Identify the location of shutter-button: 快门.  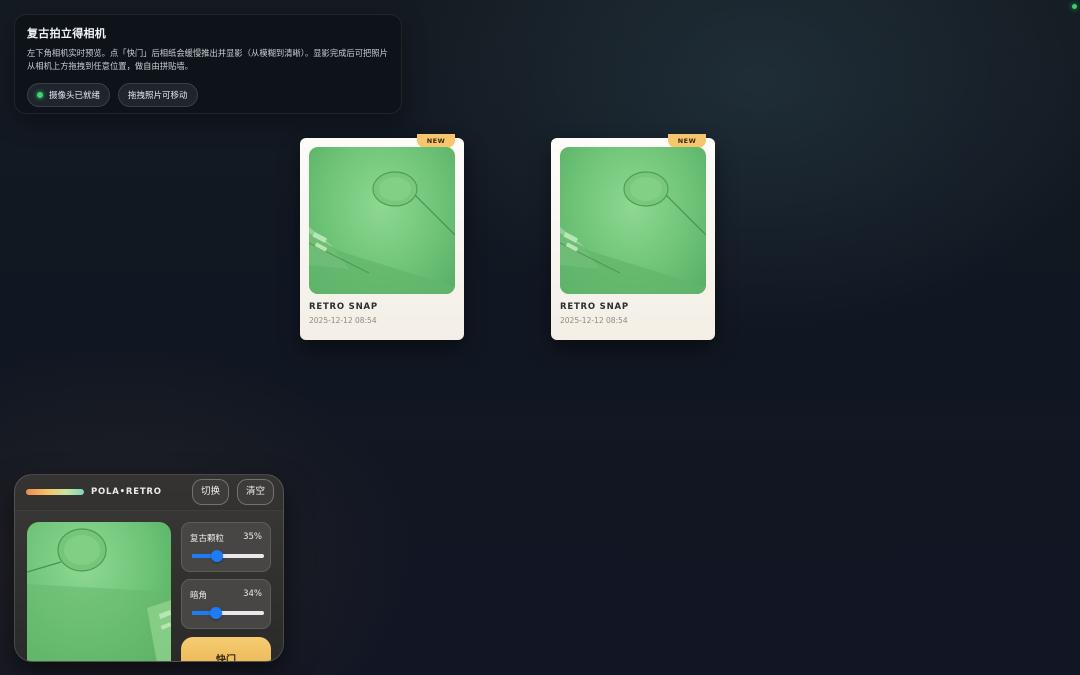
(226, 649).